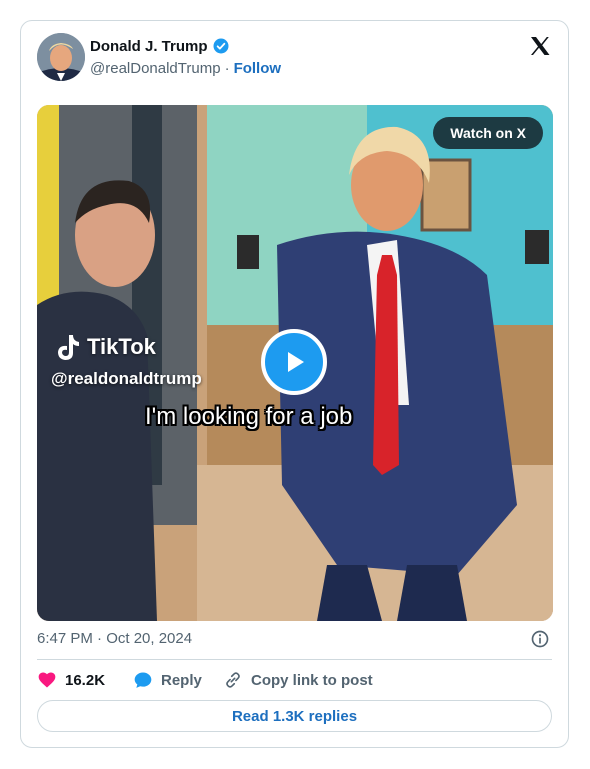 This screenshot has height=769, width=590. Describe the element at coordinates (126, 378) in the screenshot. I see `tiktok-handle-text: @realdonaldtrump` at that location.